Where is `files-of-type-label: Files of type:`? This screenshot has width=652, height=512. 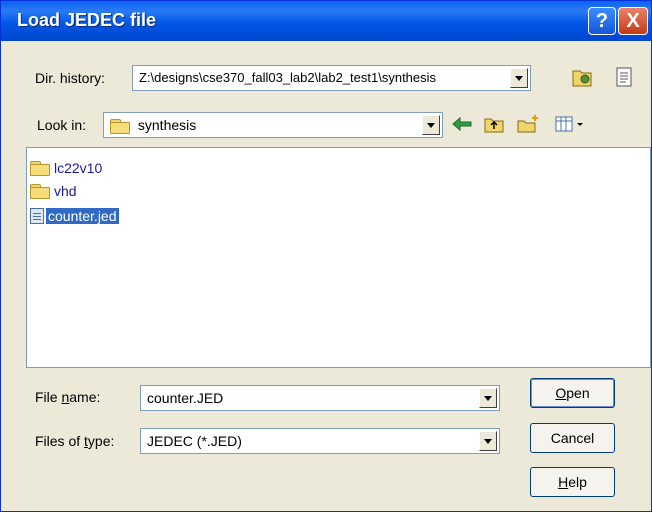 files-of-type-label: Files of type: is located at coordinates (75, 441).